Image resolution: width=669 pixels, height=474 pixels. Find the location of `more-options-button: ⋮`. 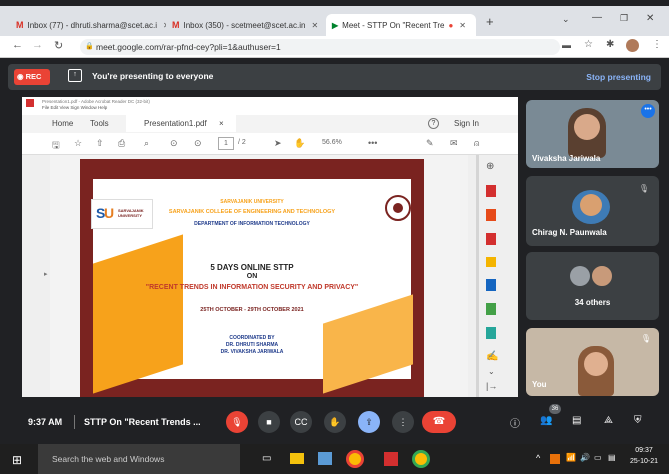

more-options-button: ⋮ is located at coordinates (403, 422).